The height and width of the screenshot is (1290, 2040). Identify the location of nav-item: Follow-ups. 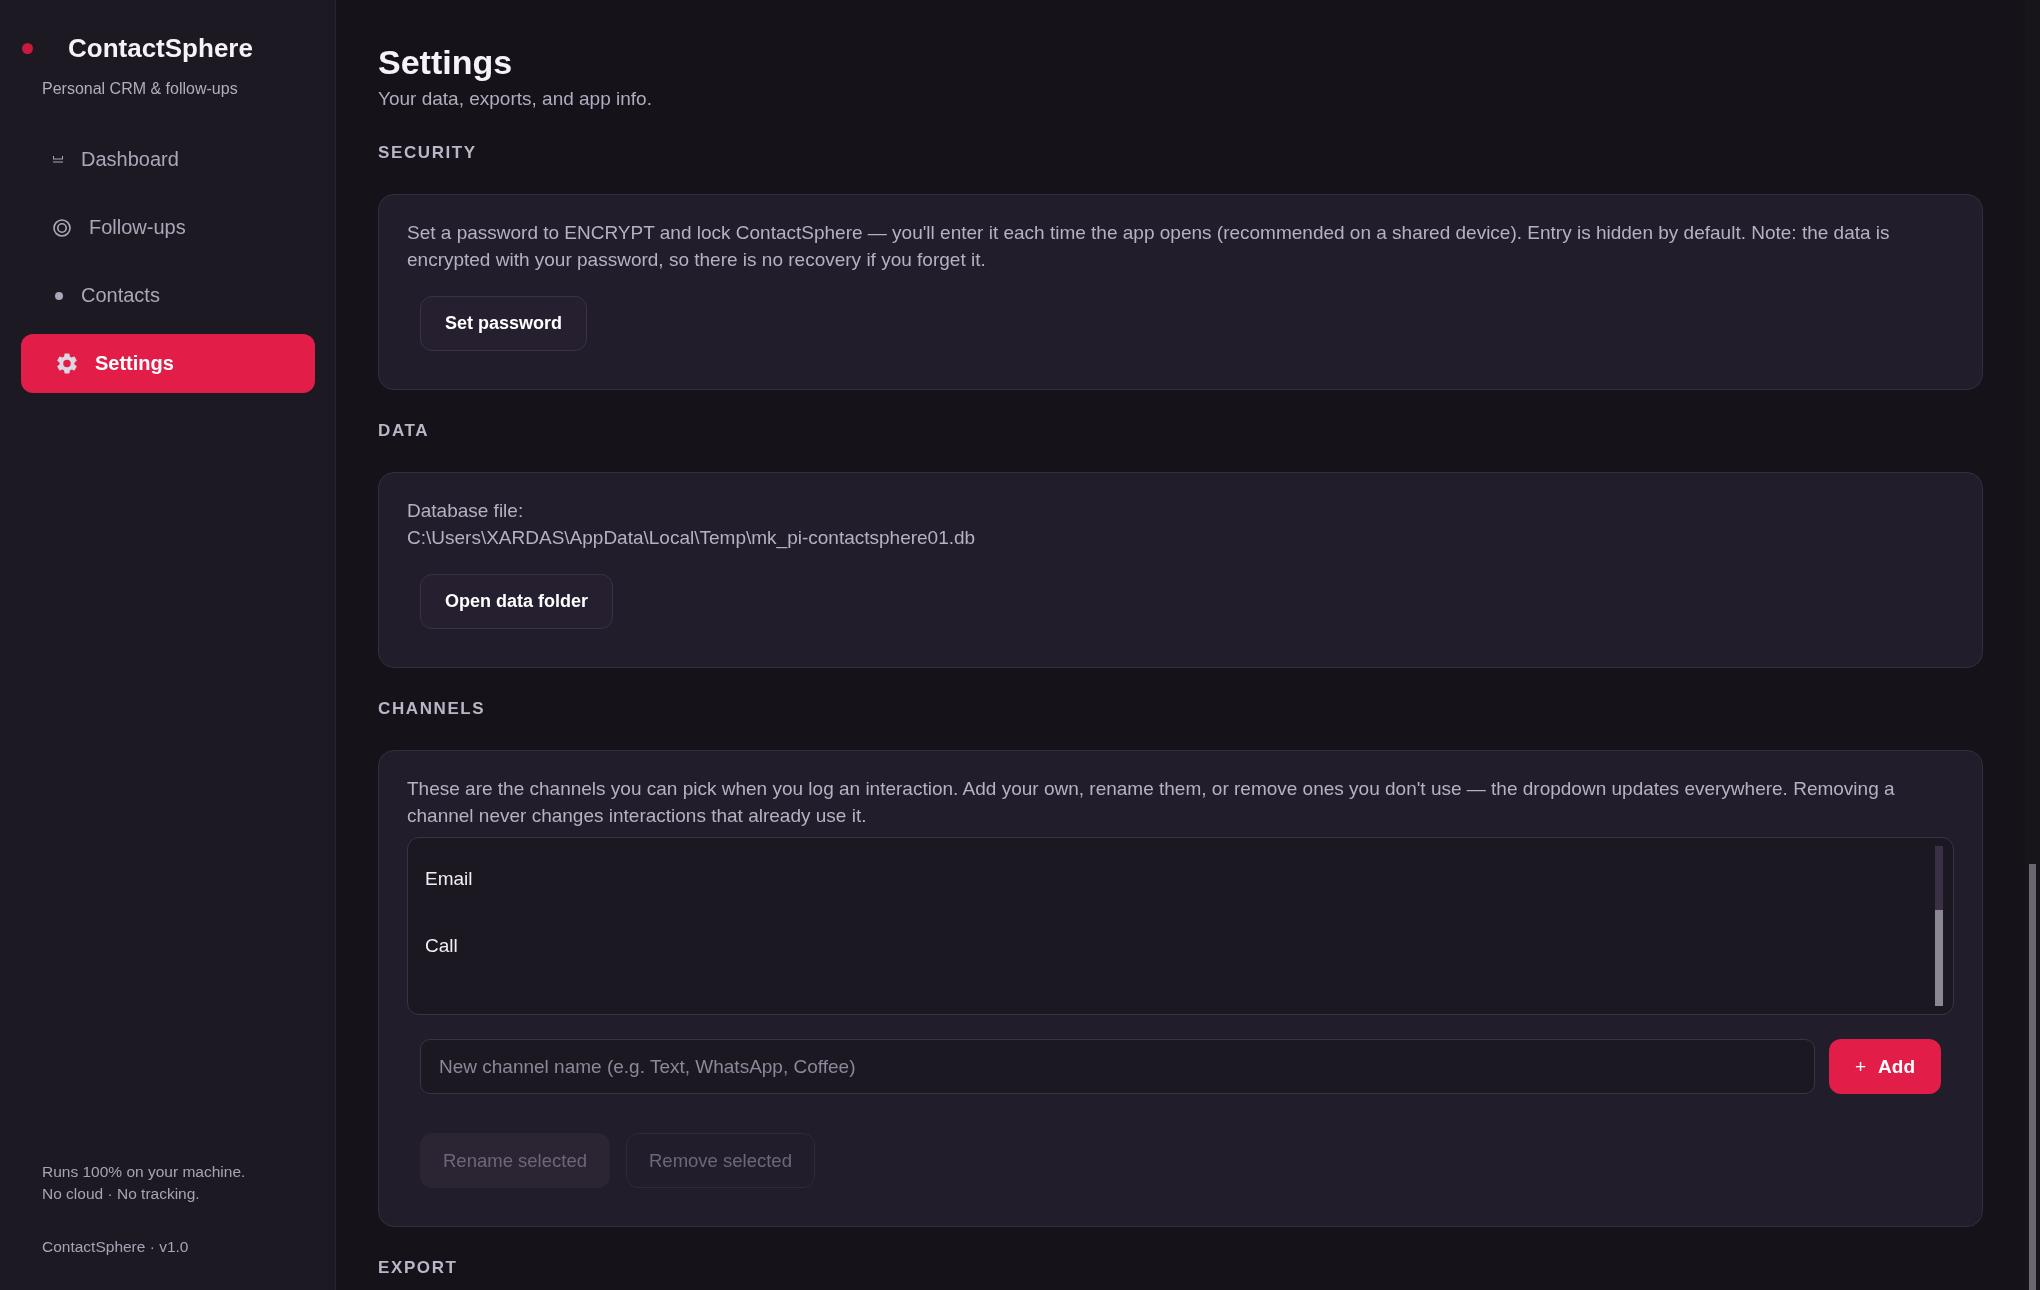
(168, 227).